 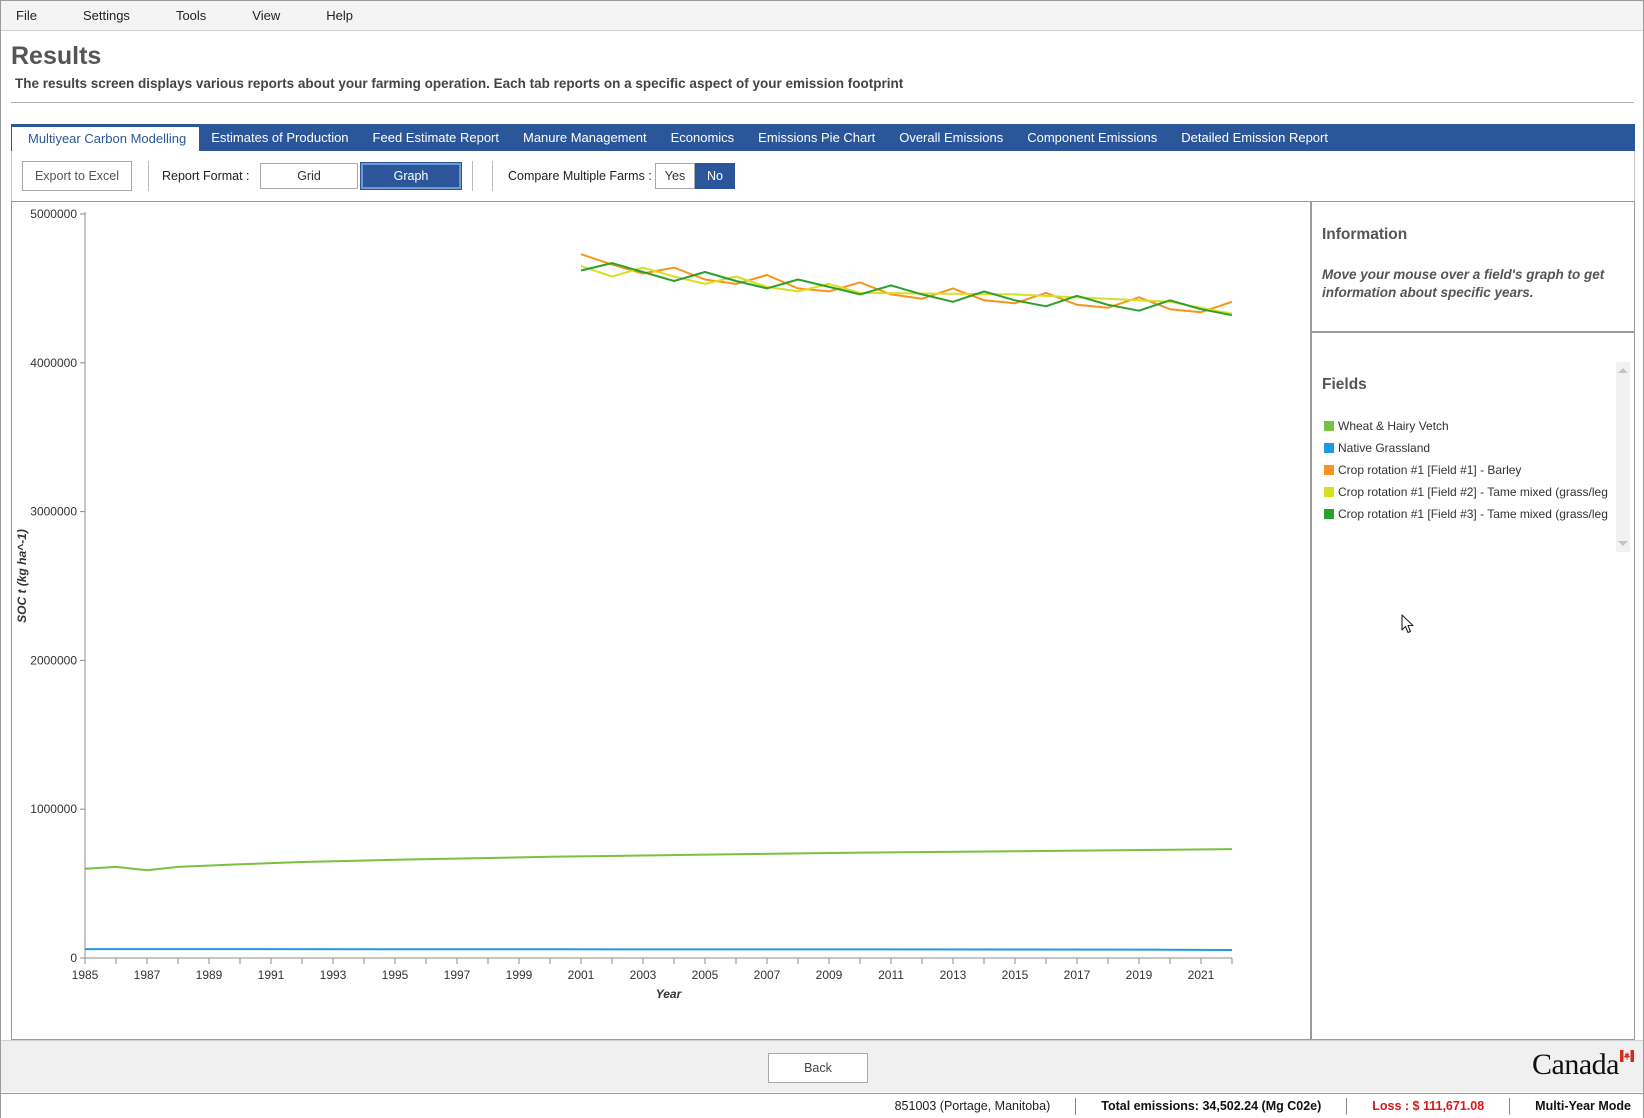 I want to click on y-tick-label: 3000000, so click(x=53, y=512).